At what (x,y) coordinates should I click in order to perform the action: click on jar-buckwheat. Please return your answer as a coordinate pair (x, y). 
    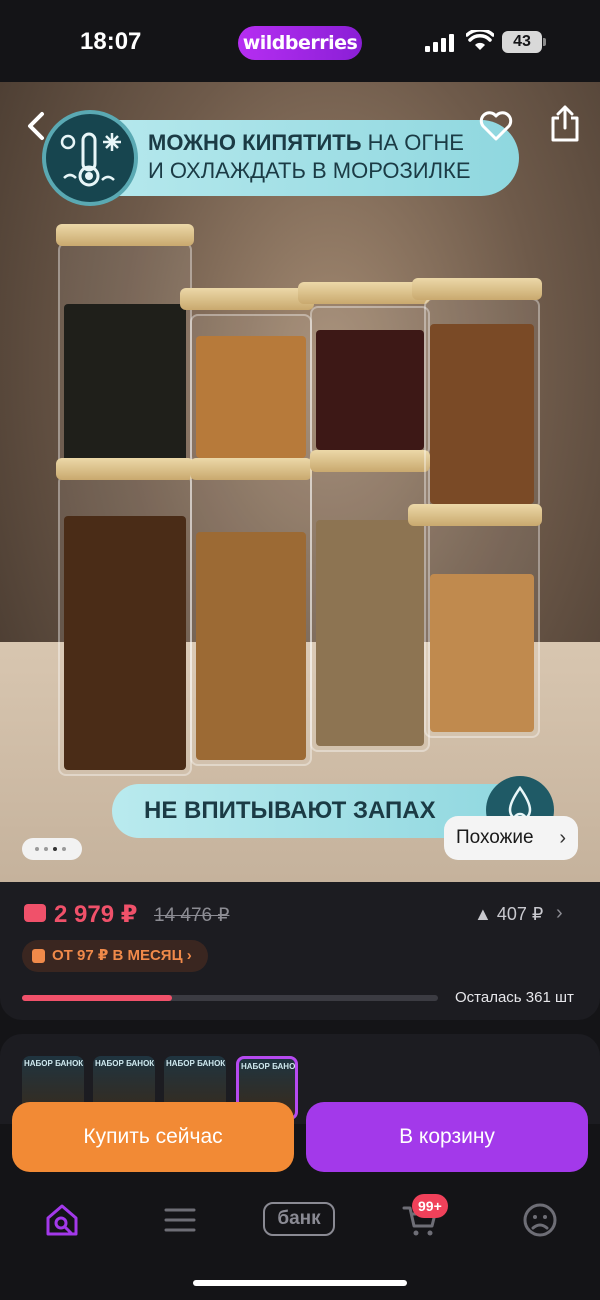
    Looking at the image, I should click on (251, 616).